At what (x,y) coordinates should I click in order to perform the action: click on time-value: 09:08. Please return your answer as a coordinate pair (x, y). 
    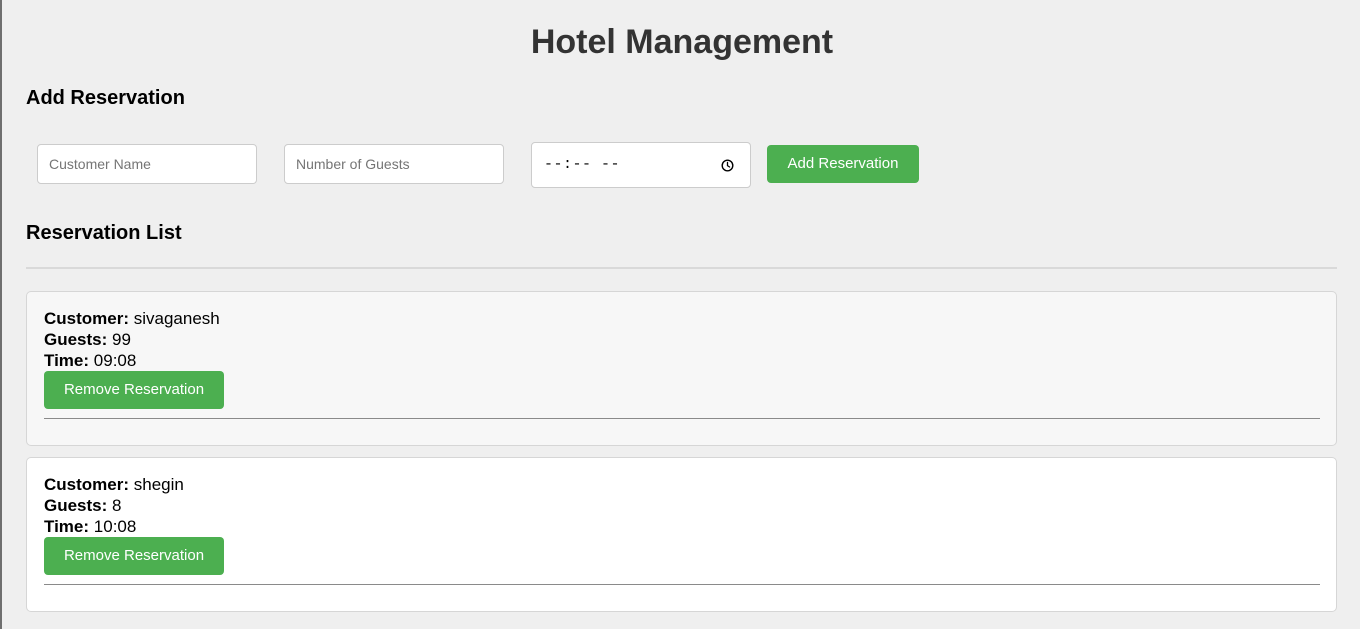
    Looking at the image, I should click on (115, 360).